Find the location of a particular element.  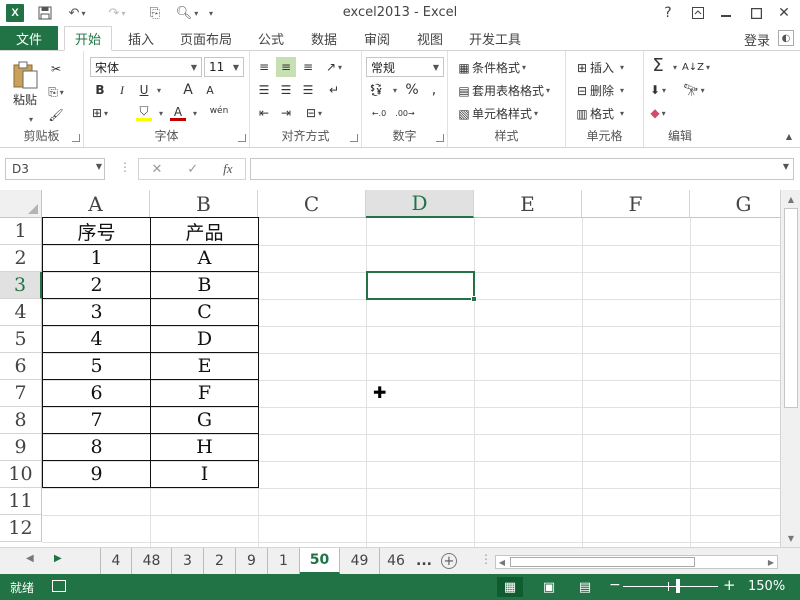

vertical-scrollbar: ▲ ▼ is located at coordinates (790, 368).